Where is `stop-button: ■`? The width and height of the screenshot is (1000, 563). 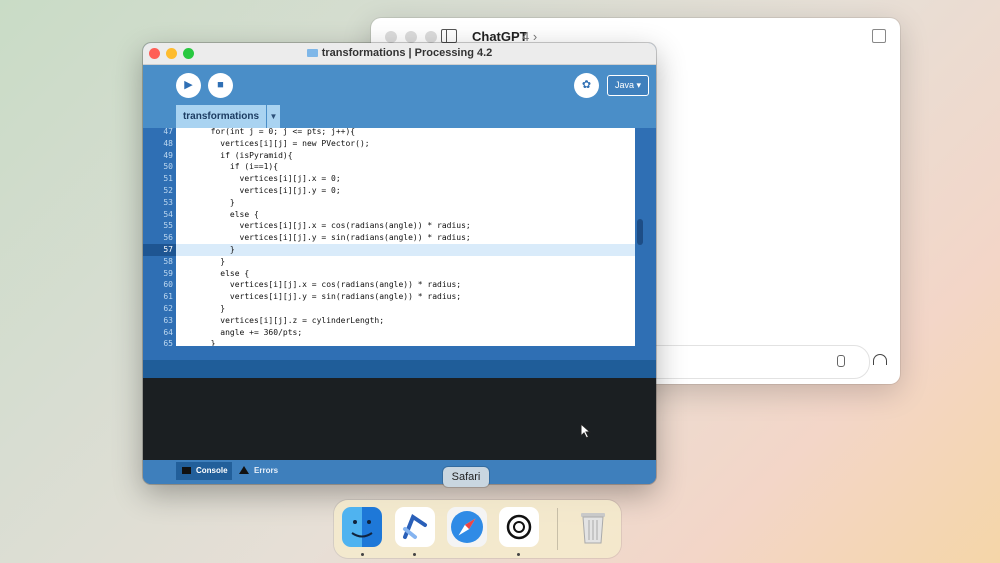 stop-button: ■ is located at coordinates (220, 85).